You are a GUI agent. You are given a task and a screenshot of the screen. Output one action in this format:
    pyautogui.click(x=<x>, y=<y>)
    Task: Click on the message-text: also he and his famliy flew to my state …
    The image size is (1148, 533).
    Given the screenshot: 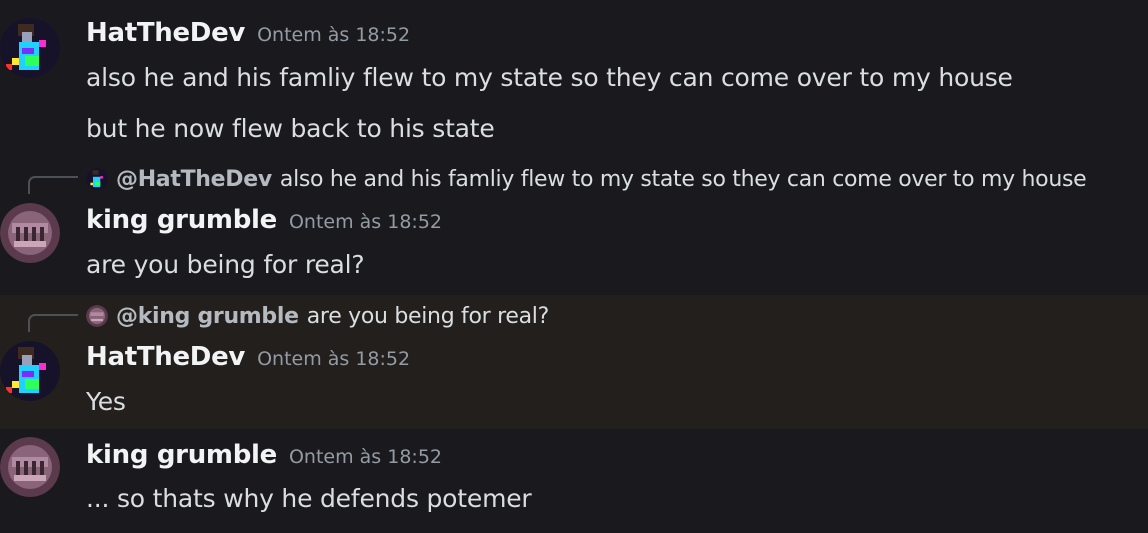 What is the action you would take?
    pyautogui.click(x=549, y=77)
    